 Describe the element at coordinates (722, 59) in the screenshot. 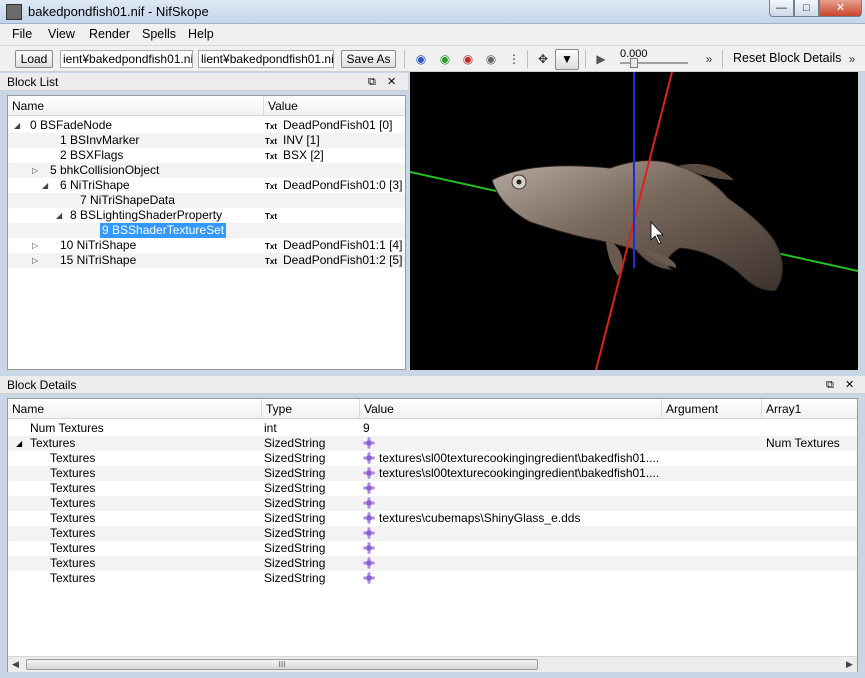

I see `toolbar-separator` at that location.